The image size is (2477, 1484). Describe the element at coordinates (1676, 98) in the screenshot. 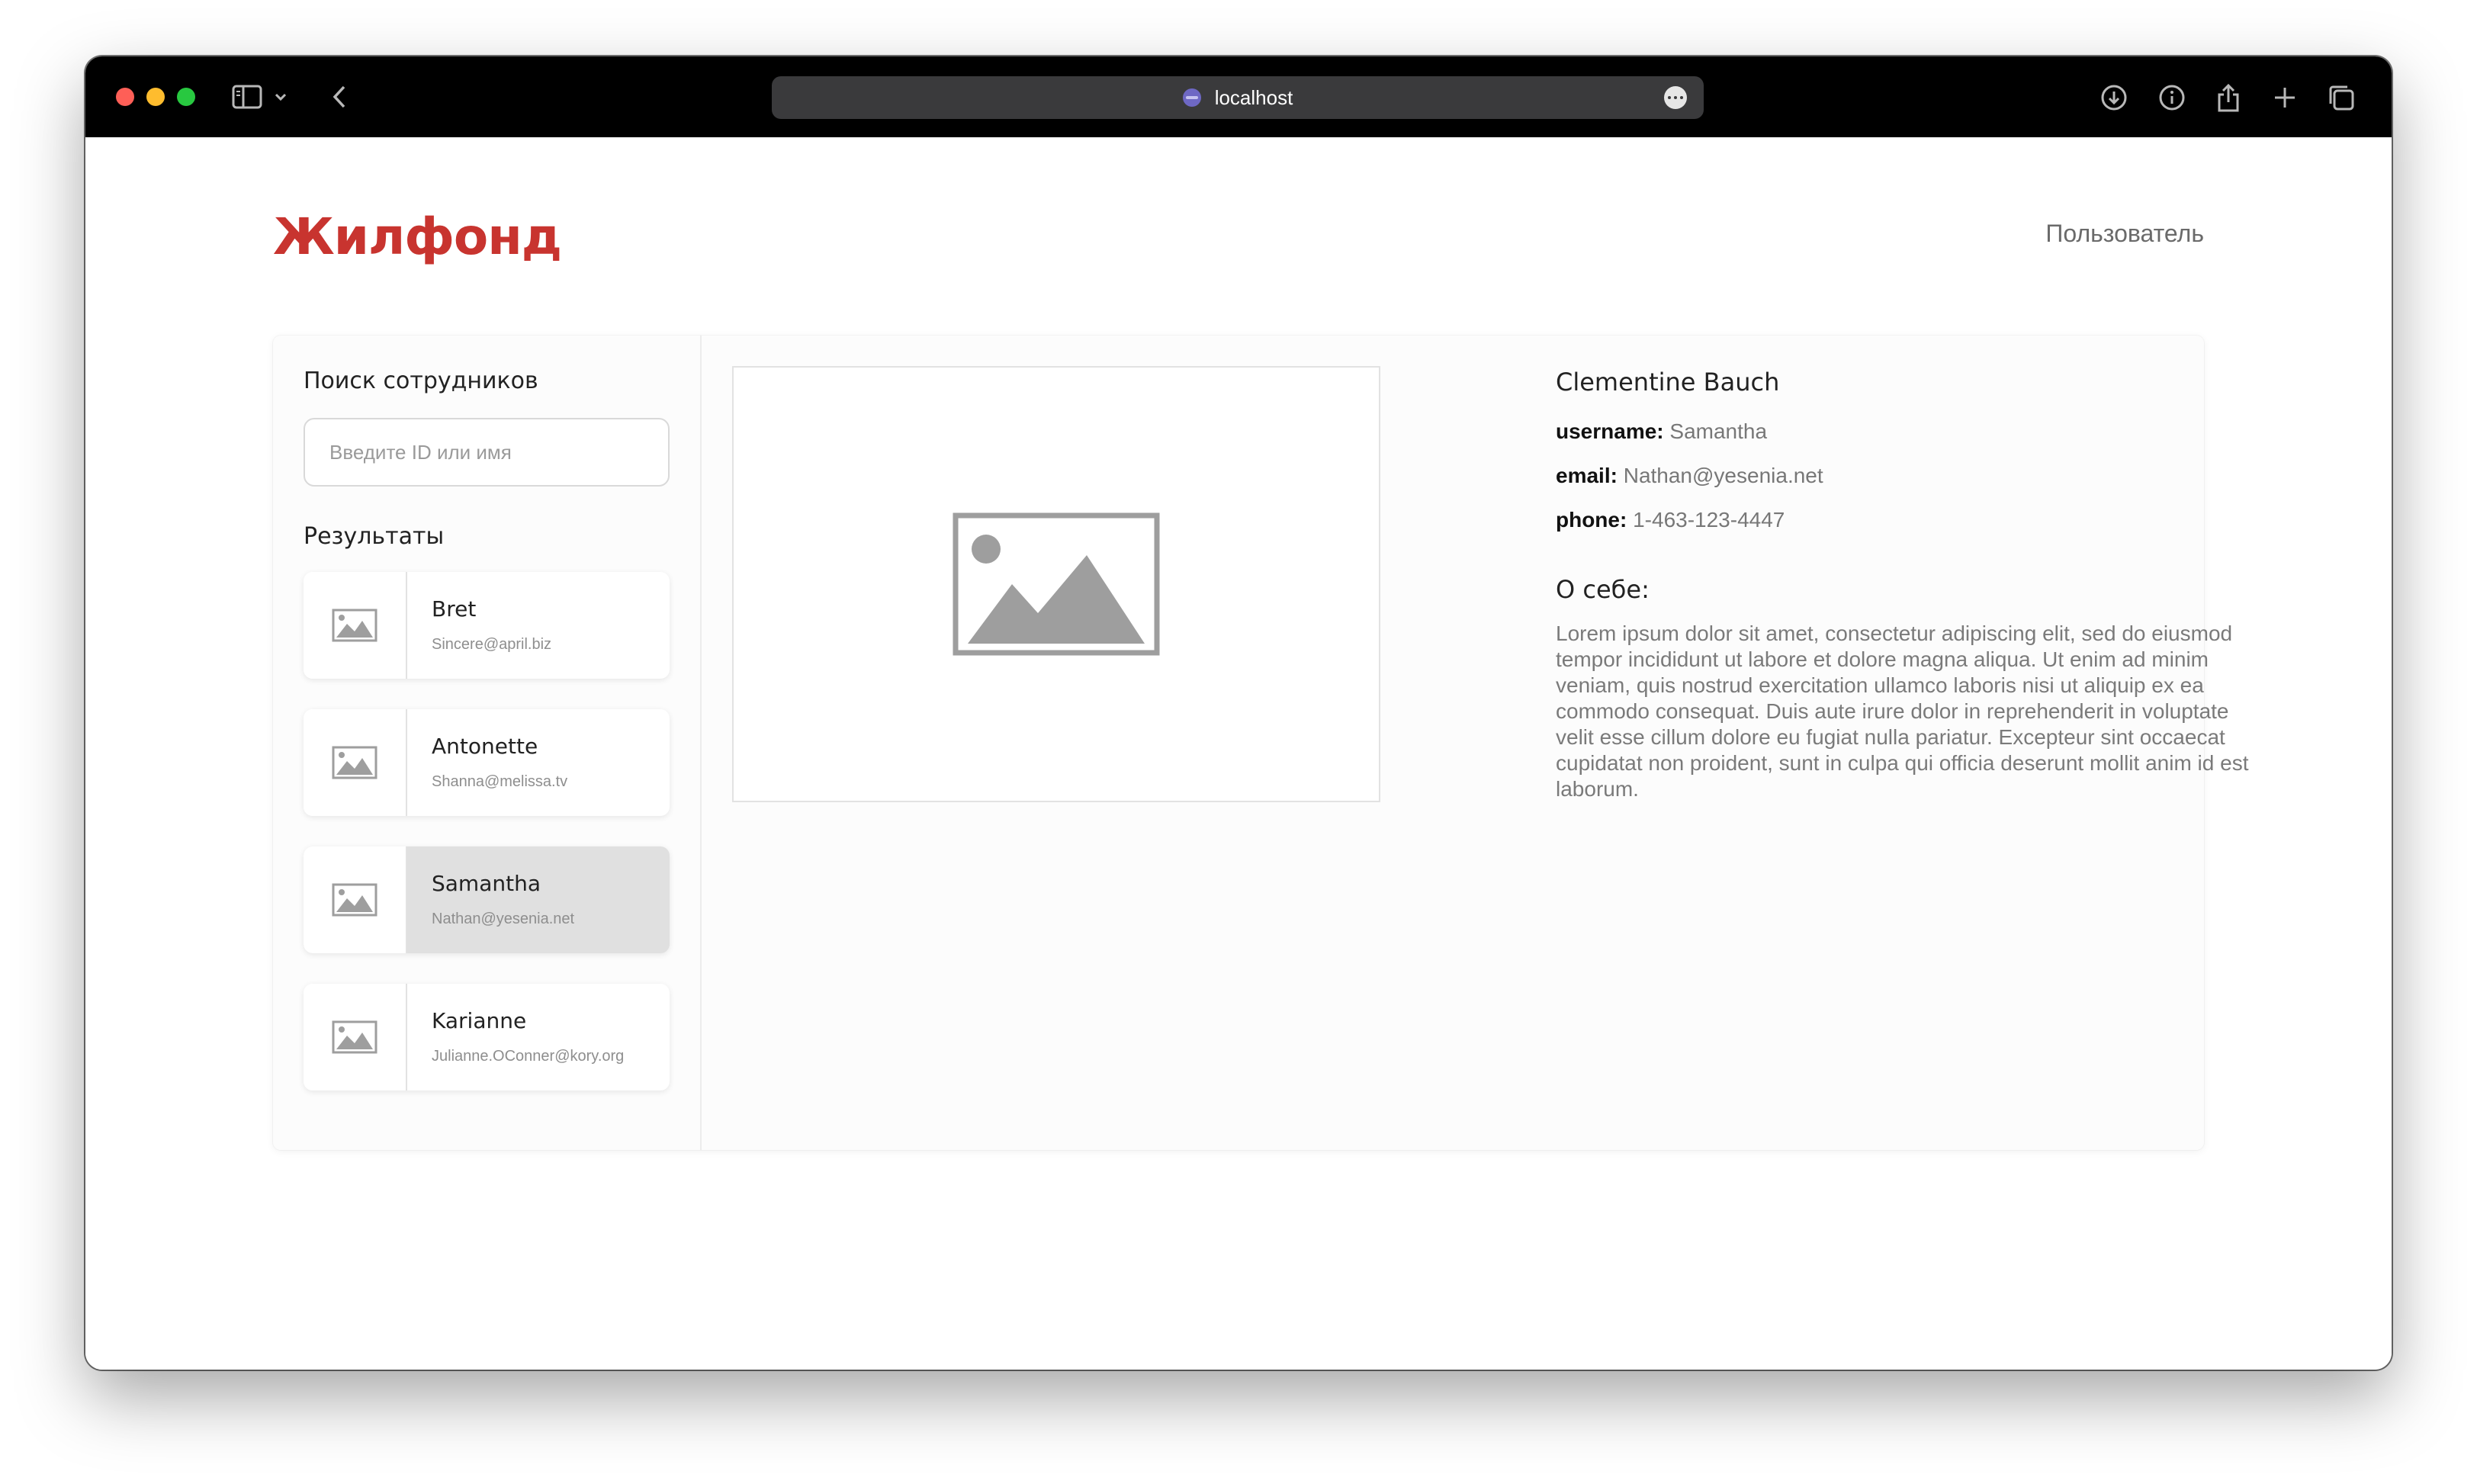

I see `more-options-icon` at that location.